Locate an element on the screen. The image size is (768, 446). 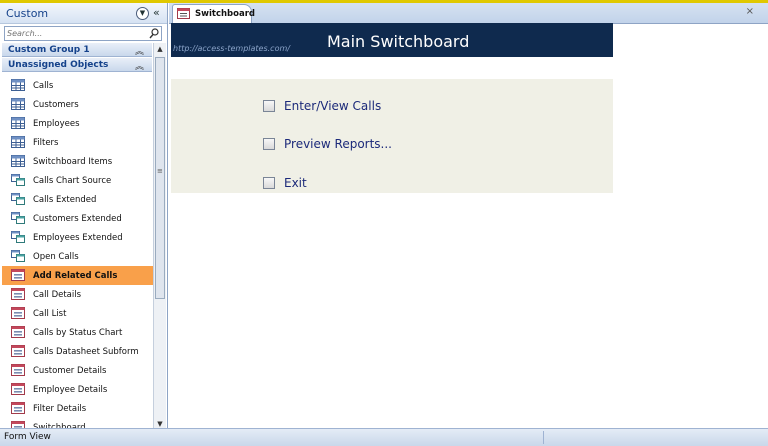
grip-icon: ≡ is located at coordinates (160, 171).